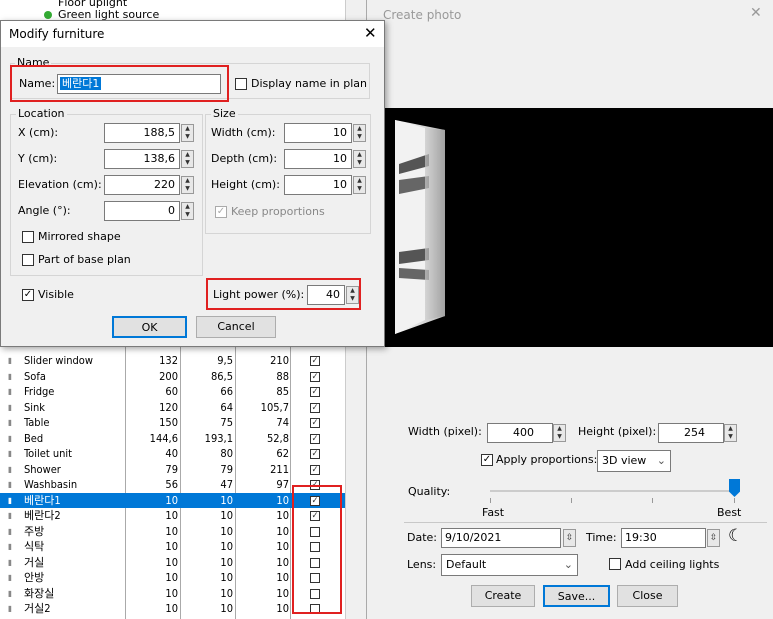  Describe the element at coordinates (163, 438) in the screenshot. I see `row-width: 144,6` at that location.